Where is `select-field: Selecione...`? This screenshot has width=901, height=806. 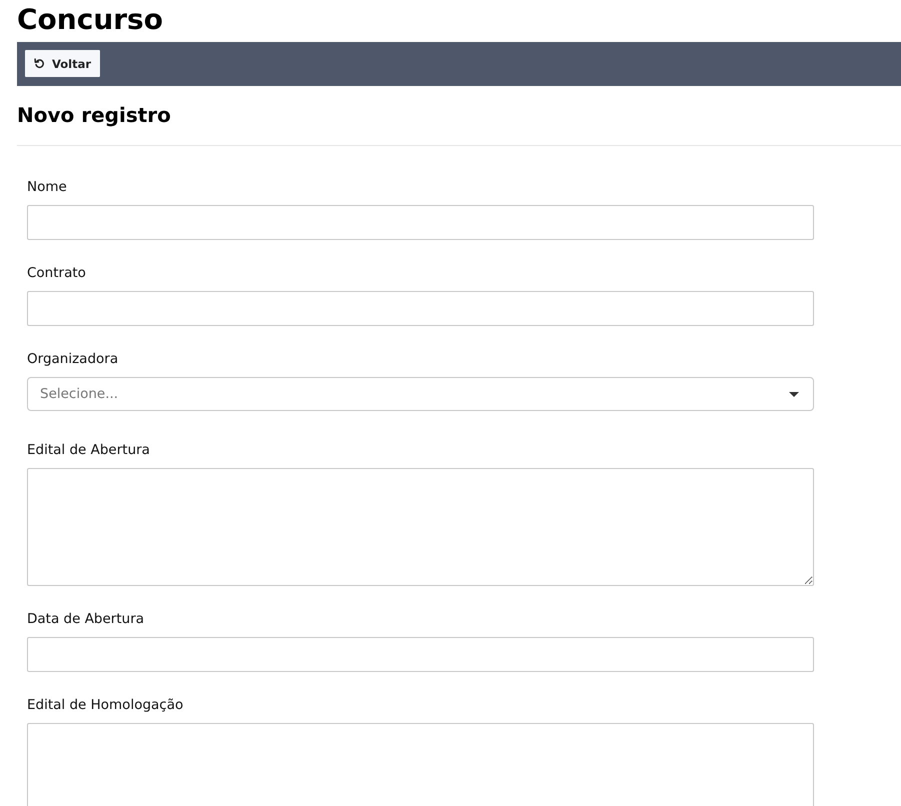
select-field: Selecione... is located at coordinates (420, 394).